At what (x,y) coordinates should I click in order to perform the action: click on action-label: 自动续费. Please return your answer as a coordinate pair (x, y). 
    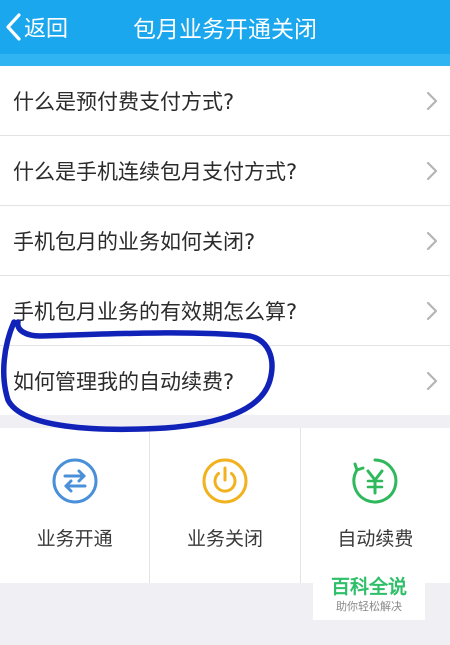
    Looking at the image, I should click on (375, 539).